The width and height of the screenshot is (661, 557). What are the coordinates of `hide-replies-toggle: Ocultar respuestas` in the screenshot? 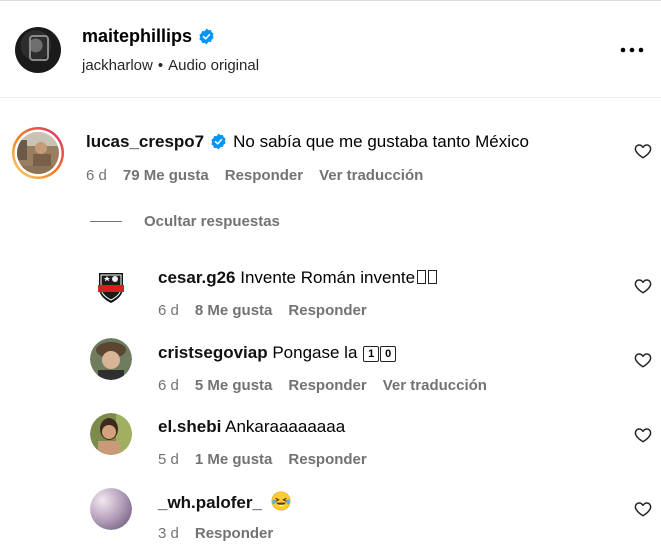 It's located at (185, 221).